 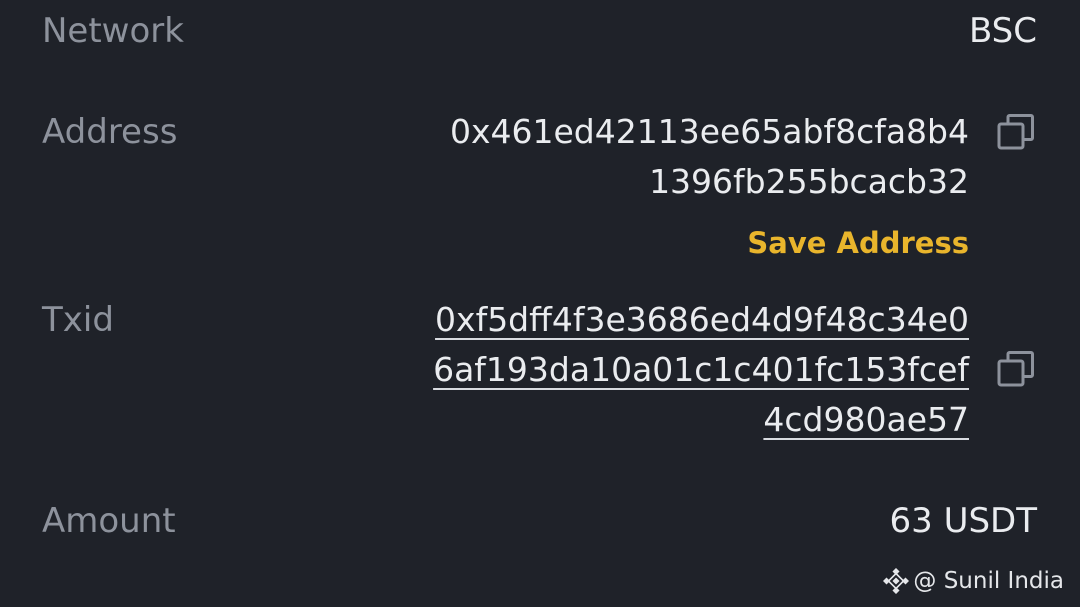 What do you see at coordinates (701, 369) in the screenshot?
I see `txid-value-line-2: 6af193da10a01c1c401fc153fcef` at bounding box center [701, 369].